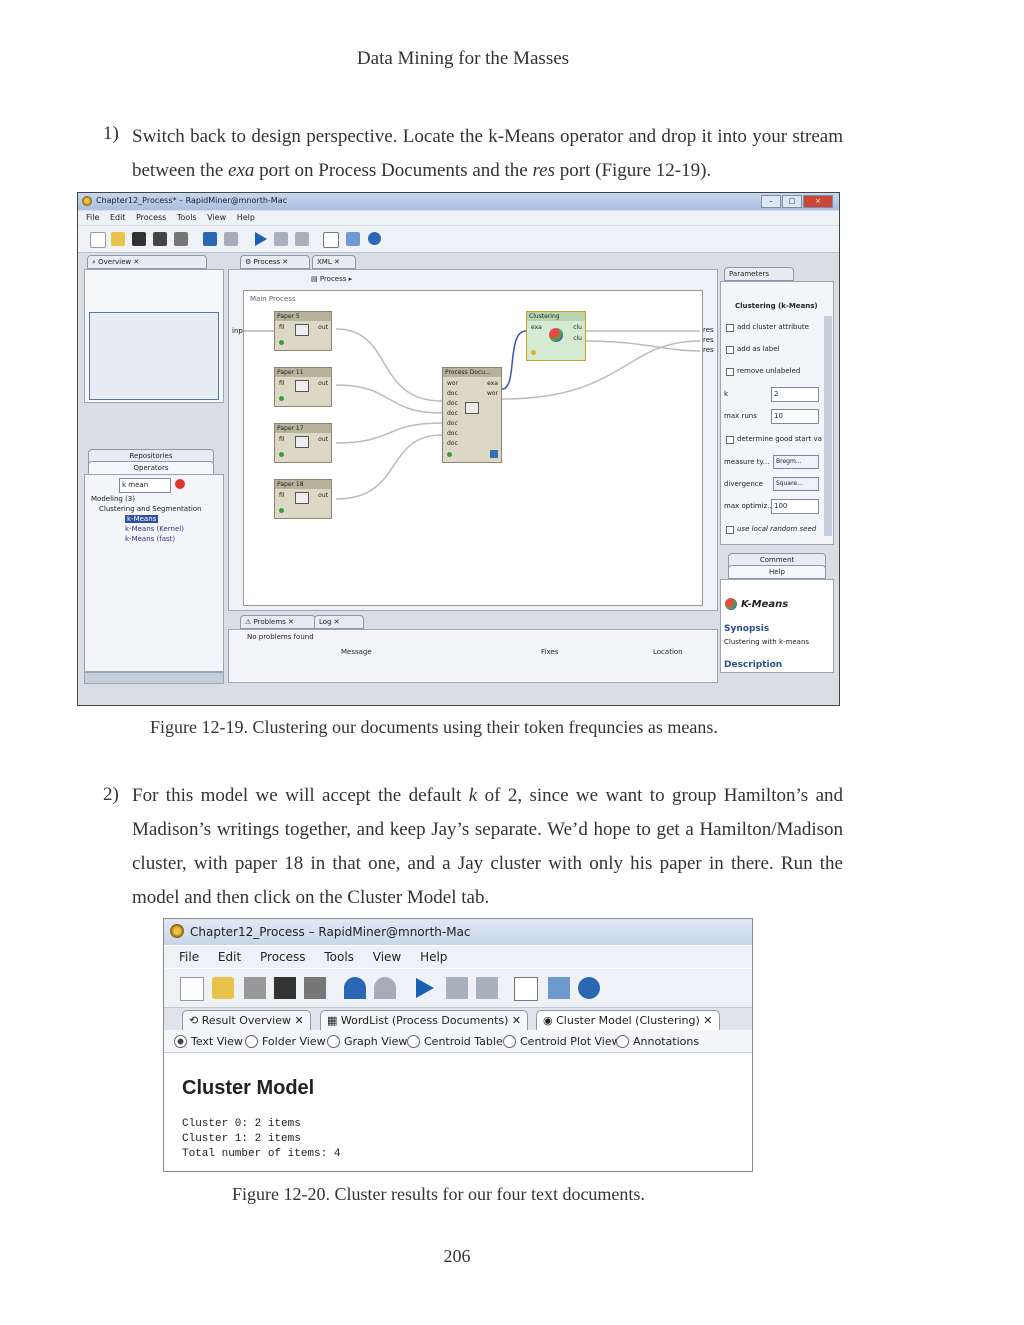 This screenshot has width=1024, height=1325. Describe the element at coordinates (562, 1041) in the screenshot. I see `radio-centroid-plot-view: Centroid Plot View` at that location.